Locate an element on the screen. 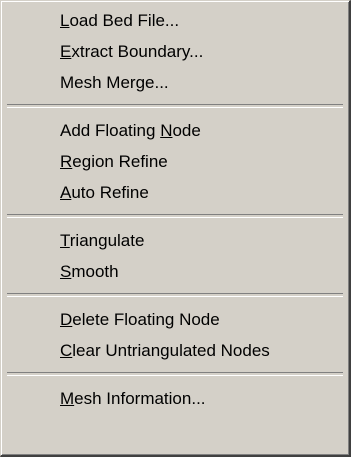 The height and width of the screenshot is (459, 357). menu-item-auto-refine: Auto Refine is located at coordinates (175, 192).